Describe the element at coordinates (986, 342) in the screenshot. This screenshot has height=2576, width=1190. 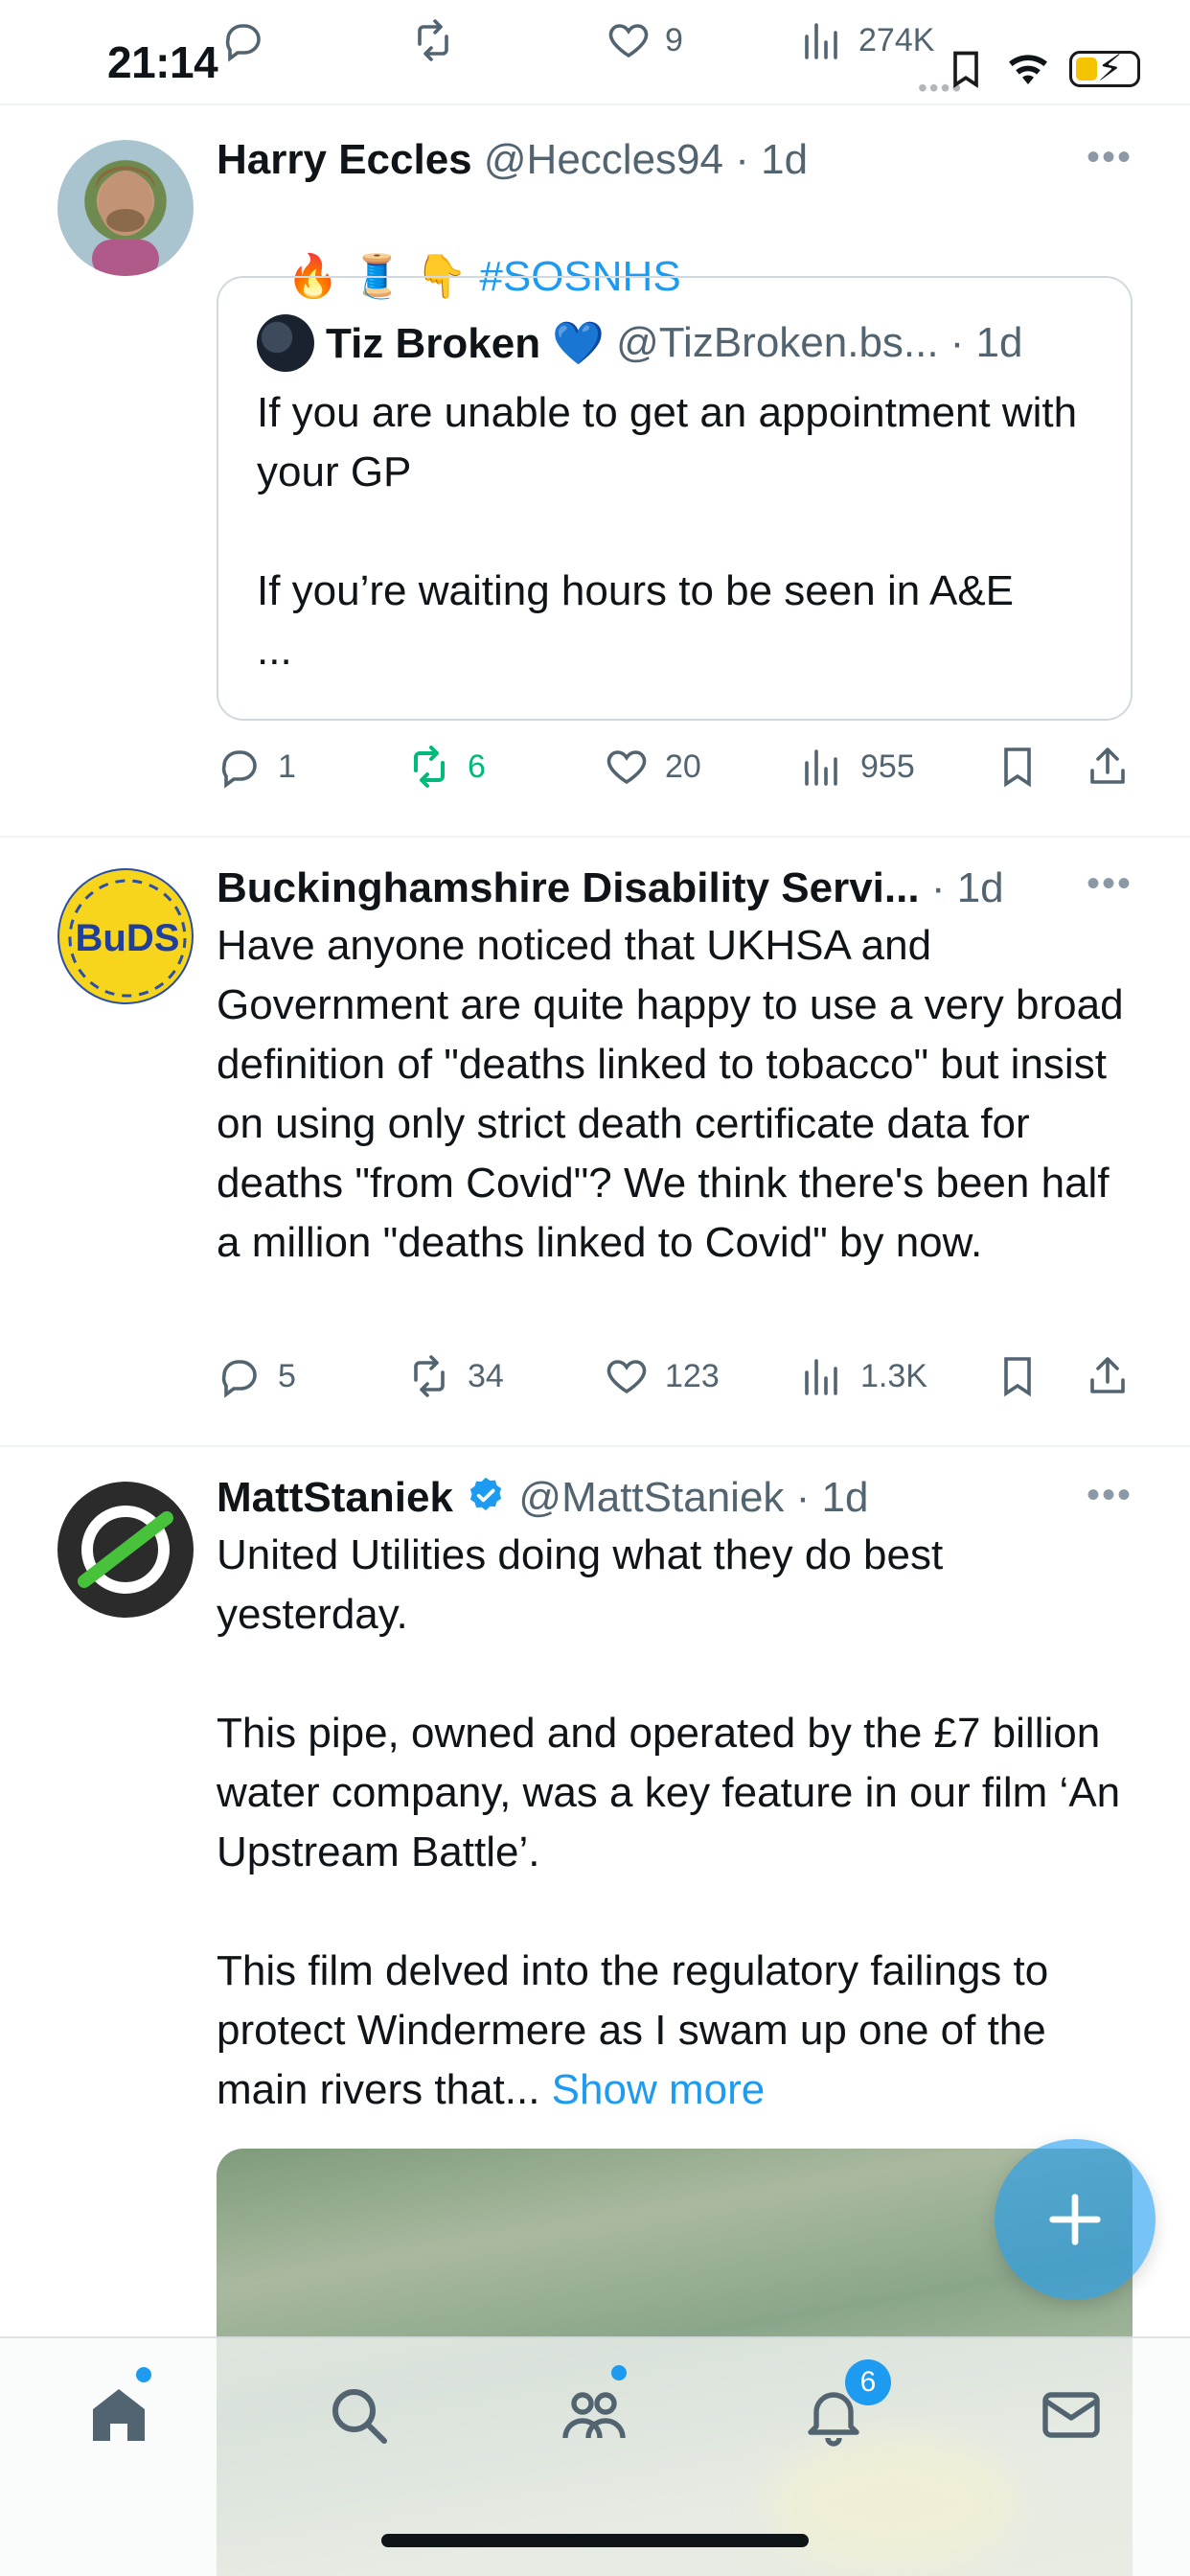
I see `quote-timestamp: · 1d` at that location.